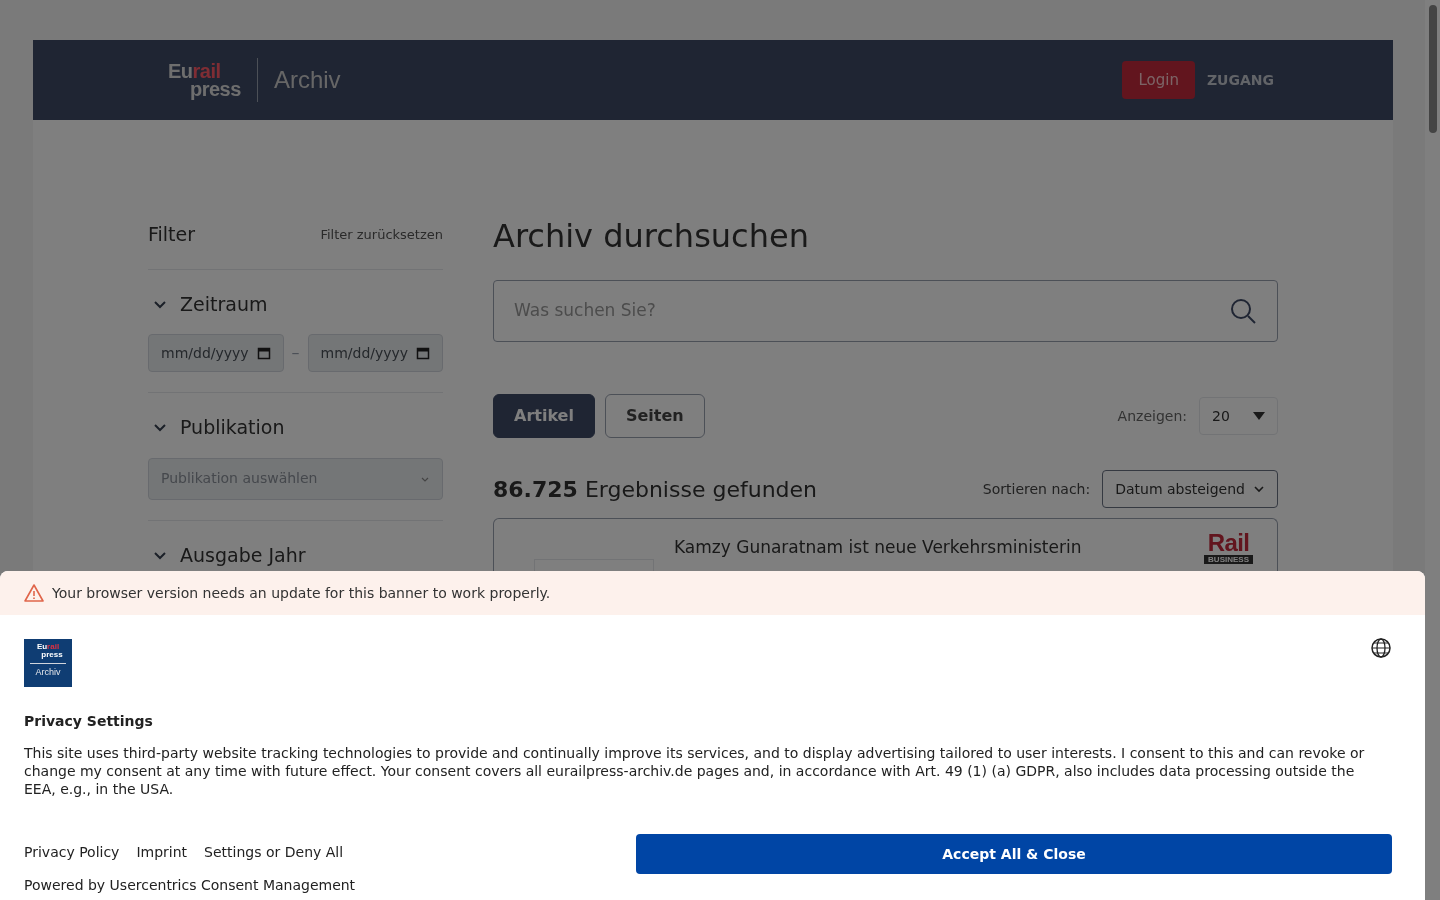 This screenshot has height=900, width=1440. I want to click on warning-text: Your browser version needs an update for this banner to work properly., so click(301, 593).